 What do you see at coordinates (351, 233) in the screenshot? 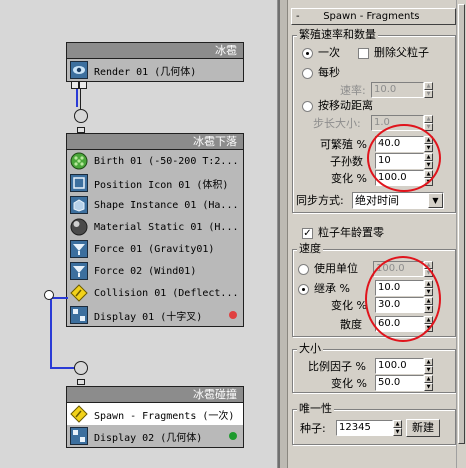
I see `age-reset-label: 粒子年龄置零` at bounding box center [351, 233].